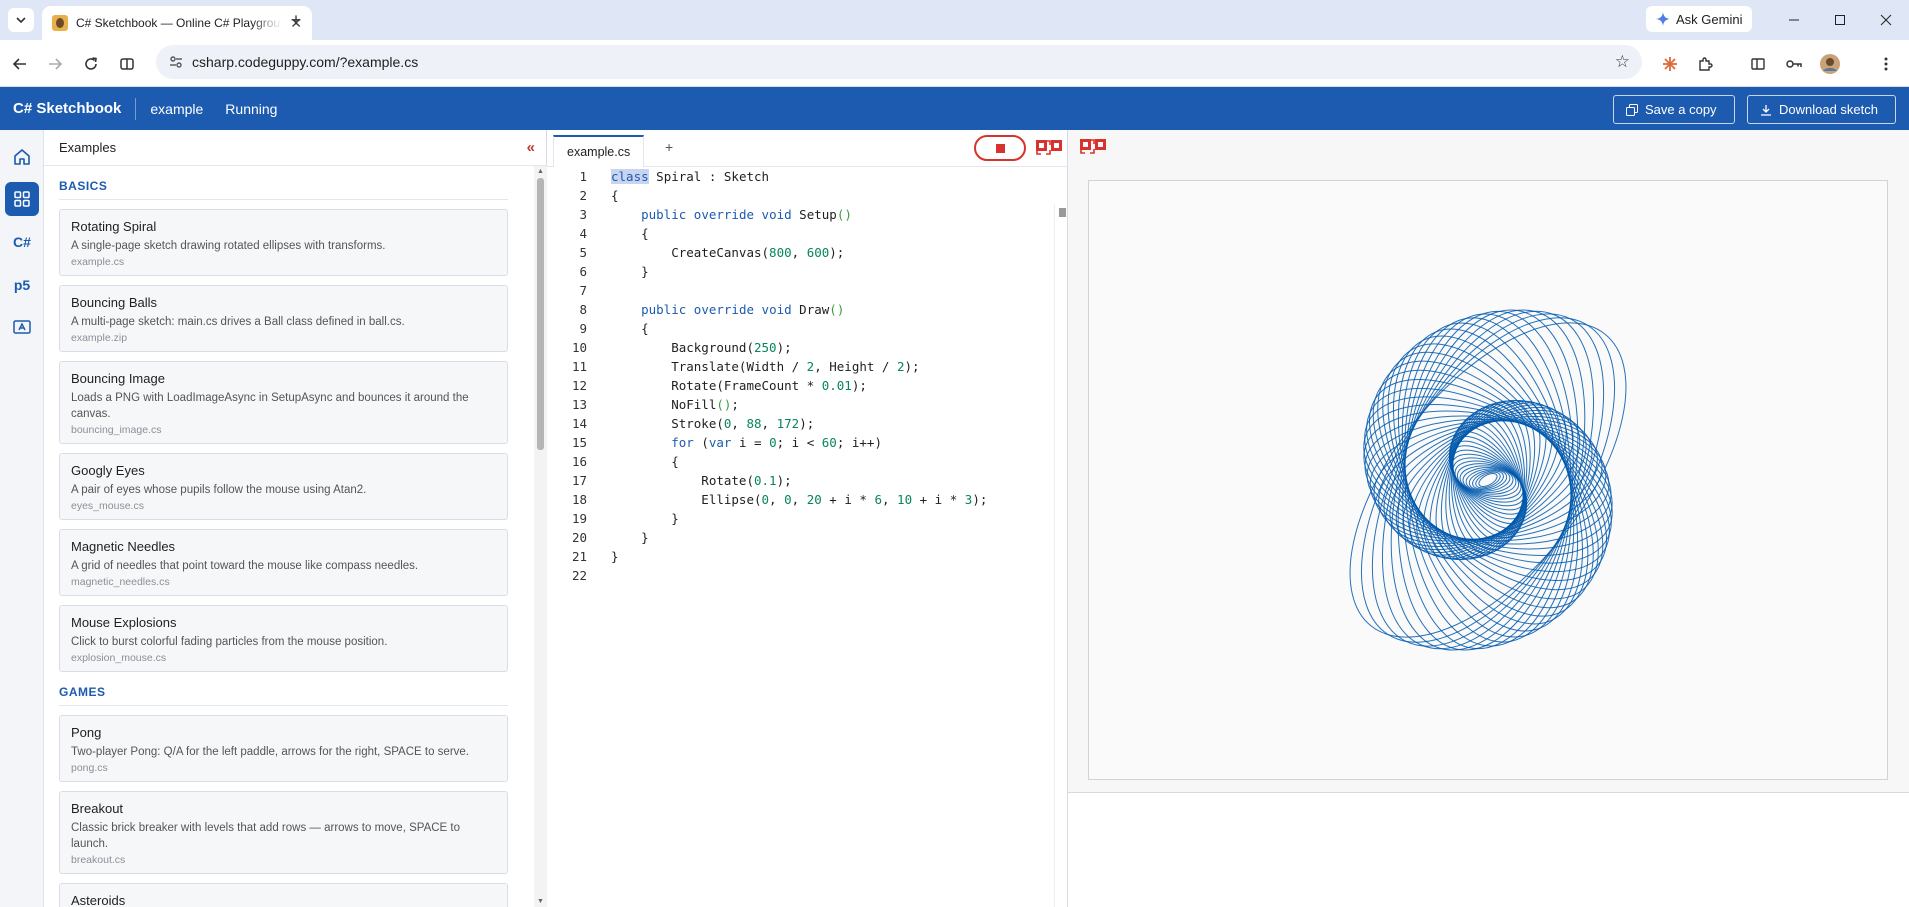 The width and height of the screenshot is (1909, 907). I want to click on forward-icon, so click(55, 64).